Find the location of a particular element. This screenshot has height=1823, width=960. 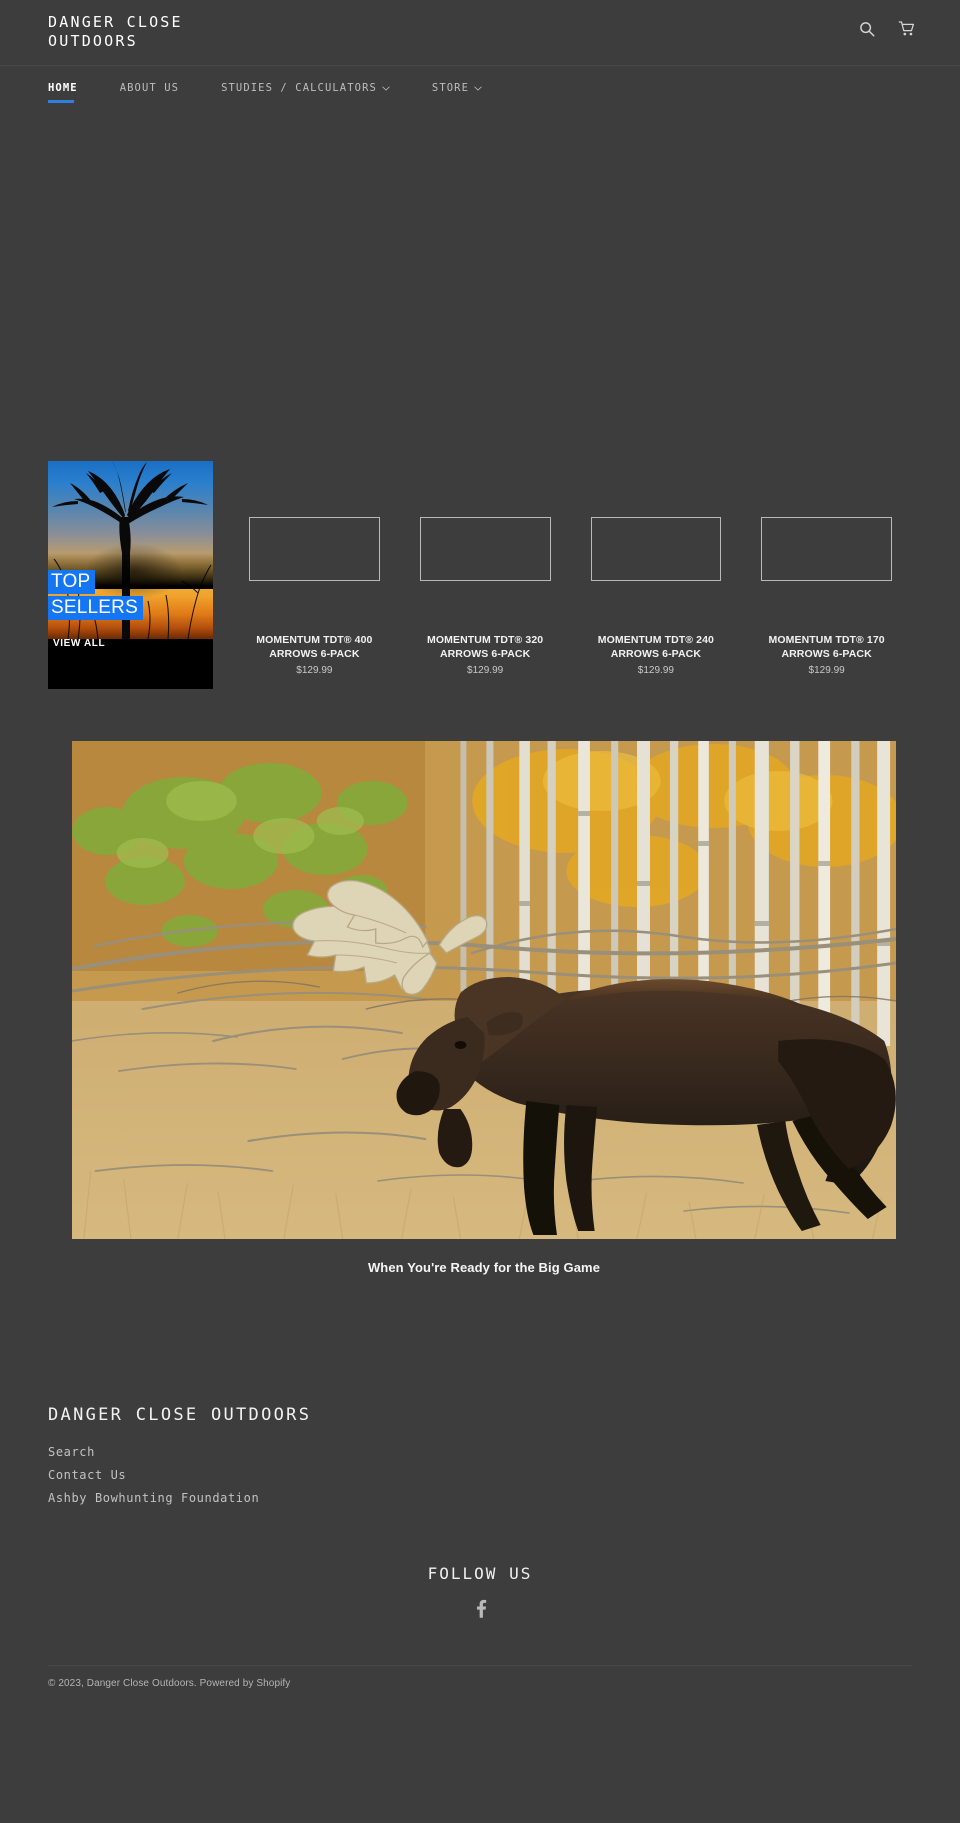

promo-tile-top-sellers: TOP SELLERS VIEW ALL is located at coordinates (130, 575).